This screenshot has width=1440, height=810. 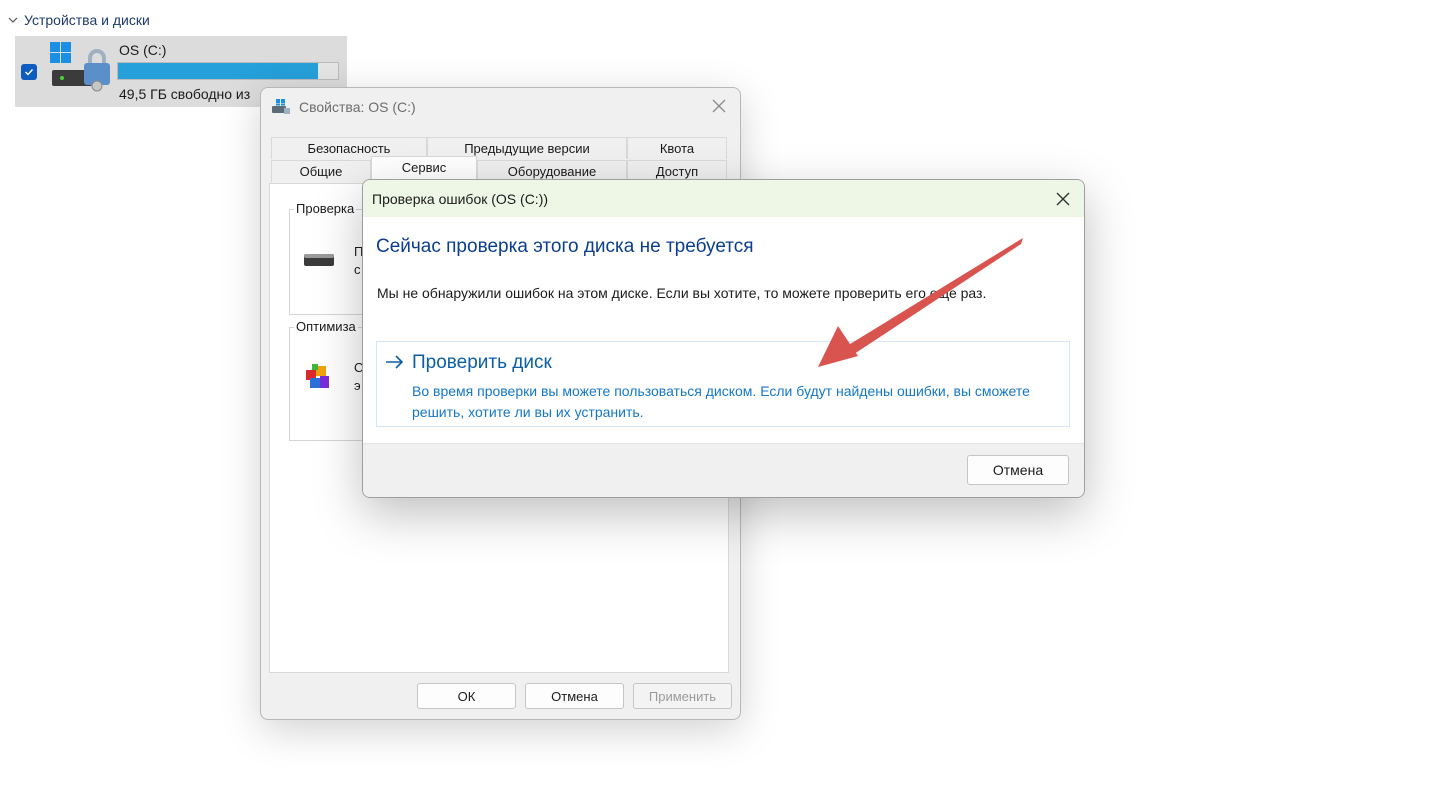 What do you see at coordinates (1018, 470) in the screenshot?
I see `dialog-cancel-button: Отмена` at bounding box center [1018, 470].